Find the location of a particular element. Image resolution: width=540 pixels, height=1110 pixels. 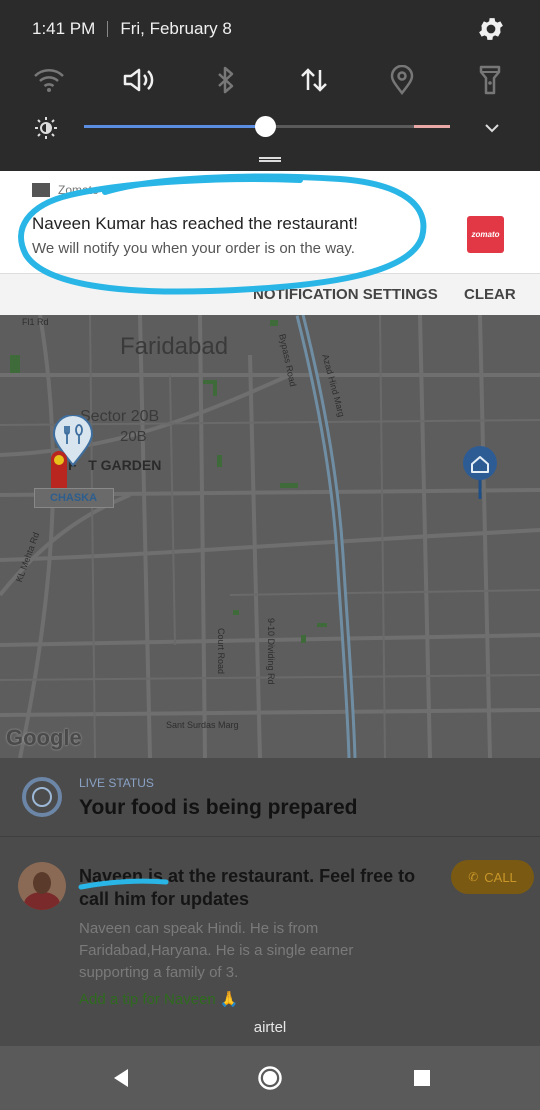

brightness-high-zone is located at coordinates (432, 126).